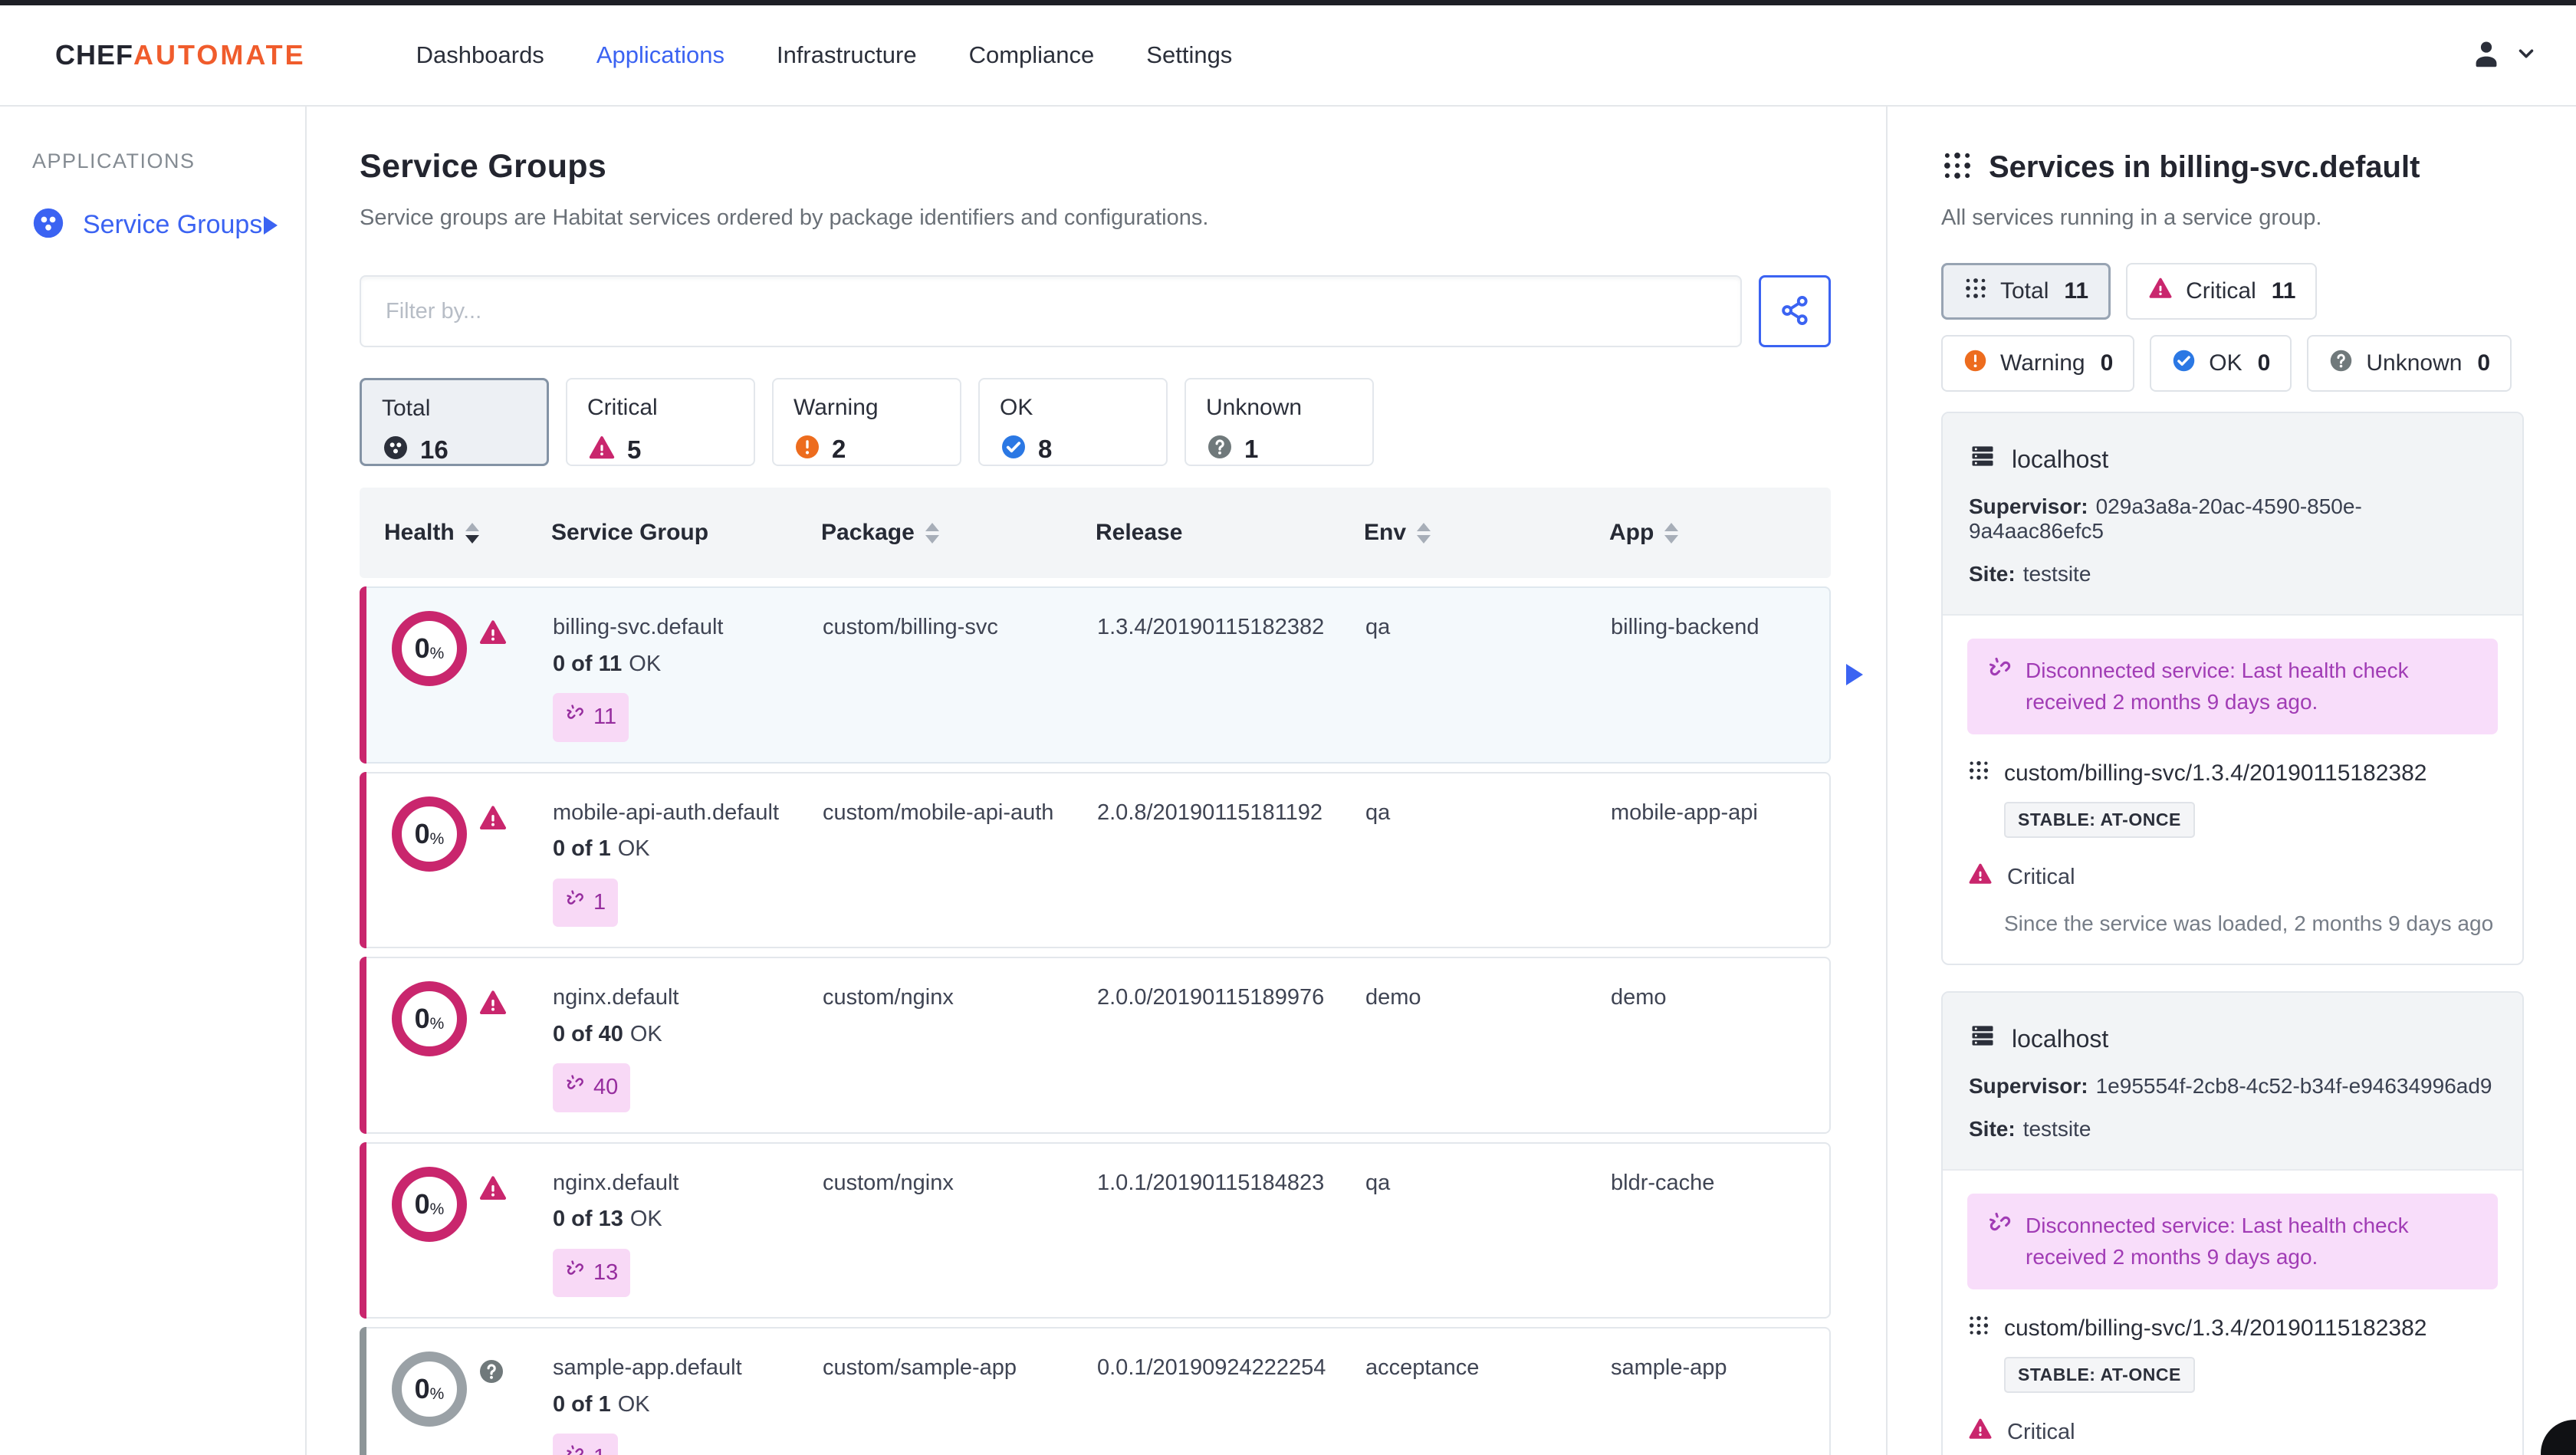  Describe the element at coordinates (2038, 363) in the screenshot. I see `pill-warning: Warning 0` at that location.